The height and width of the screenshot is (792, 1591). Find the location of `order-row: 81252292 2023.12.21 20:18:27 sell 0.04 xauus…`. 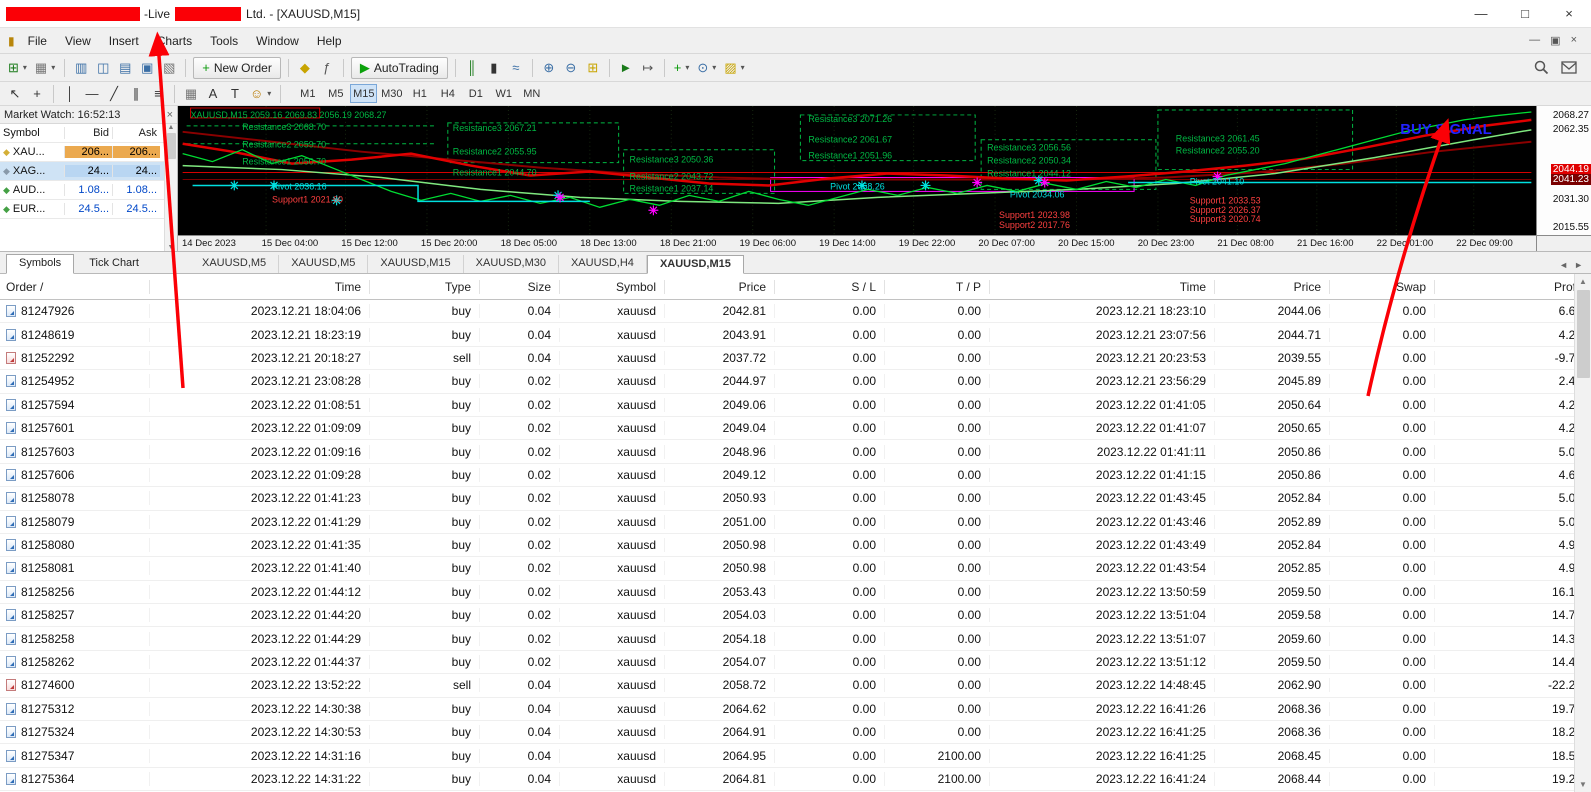

order-row: 81252292 2023.12.21 20:18:27 sell 0.04 xauus… is located at coordinates (795, 359).